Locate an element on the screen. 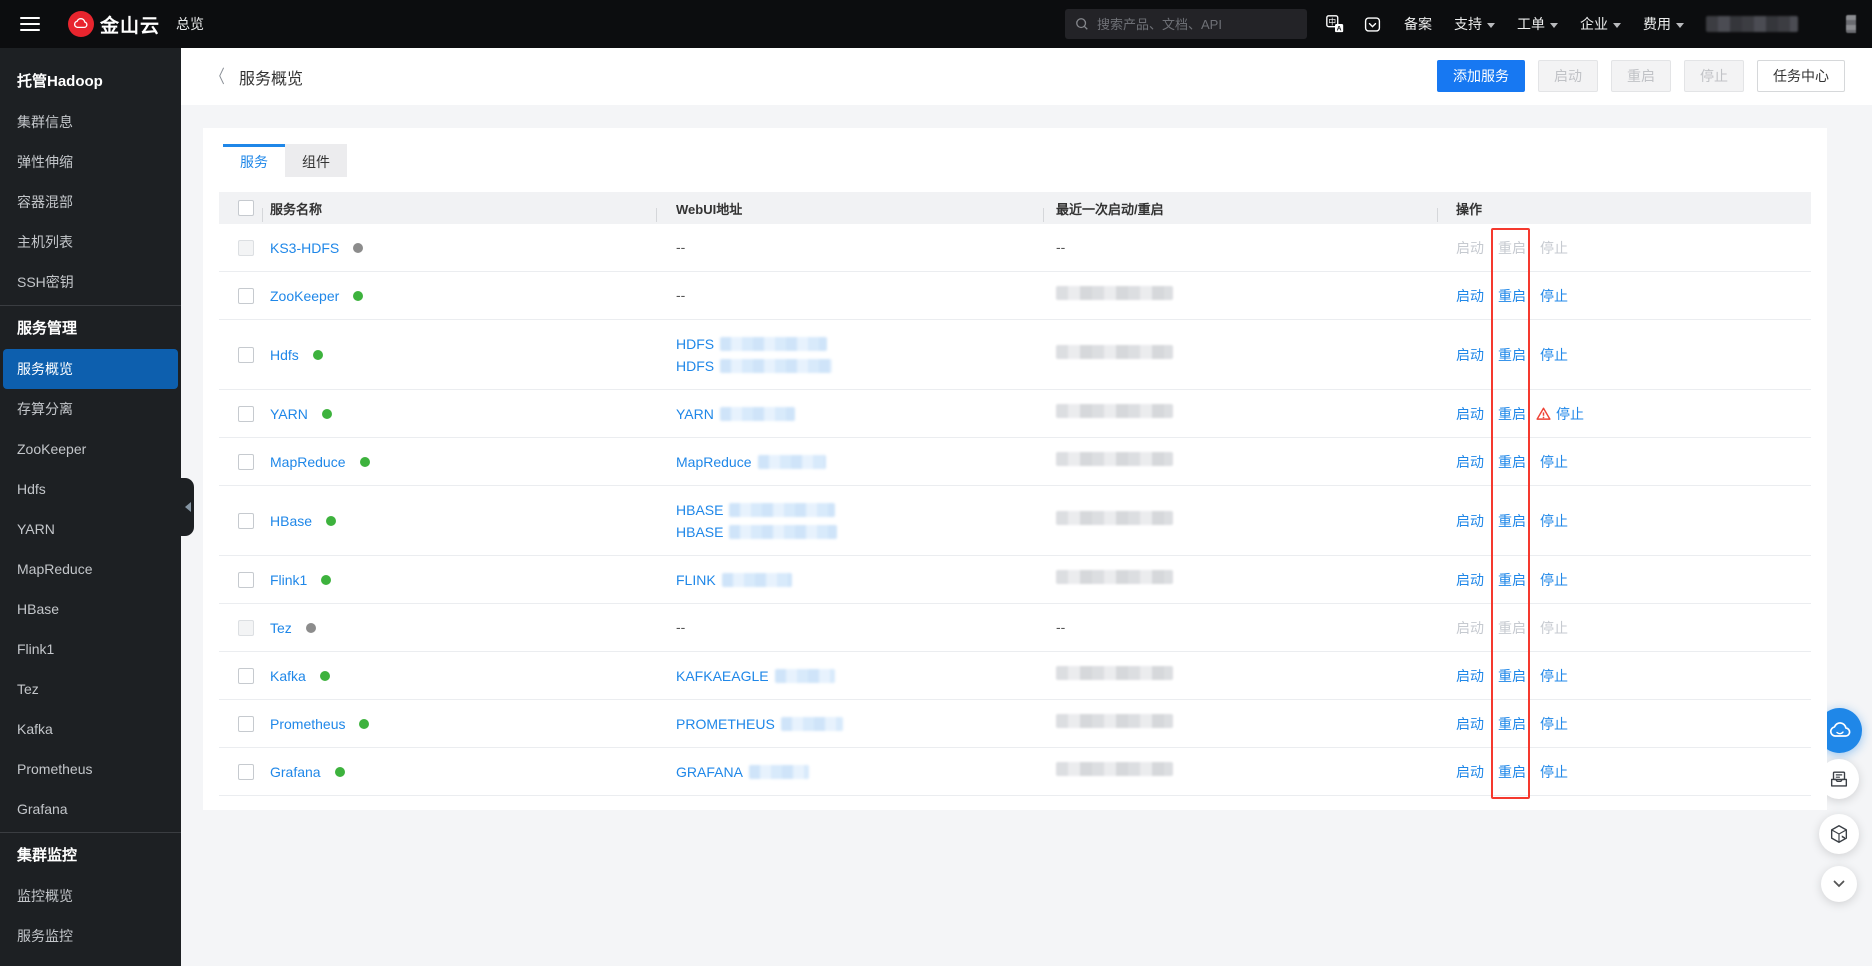 The width and height of the screenshot is (1872, 966). add-service-button: 添加服务 is located at coordinates (1481, 76).